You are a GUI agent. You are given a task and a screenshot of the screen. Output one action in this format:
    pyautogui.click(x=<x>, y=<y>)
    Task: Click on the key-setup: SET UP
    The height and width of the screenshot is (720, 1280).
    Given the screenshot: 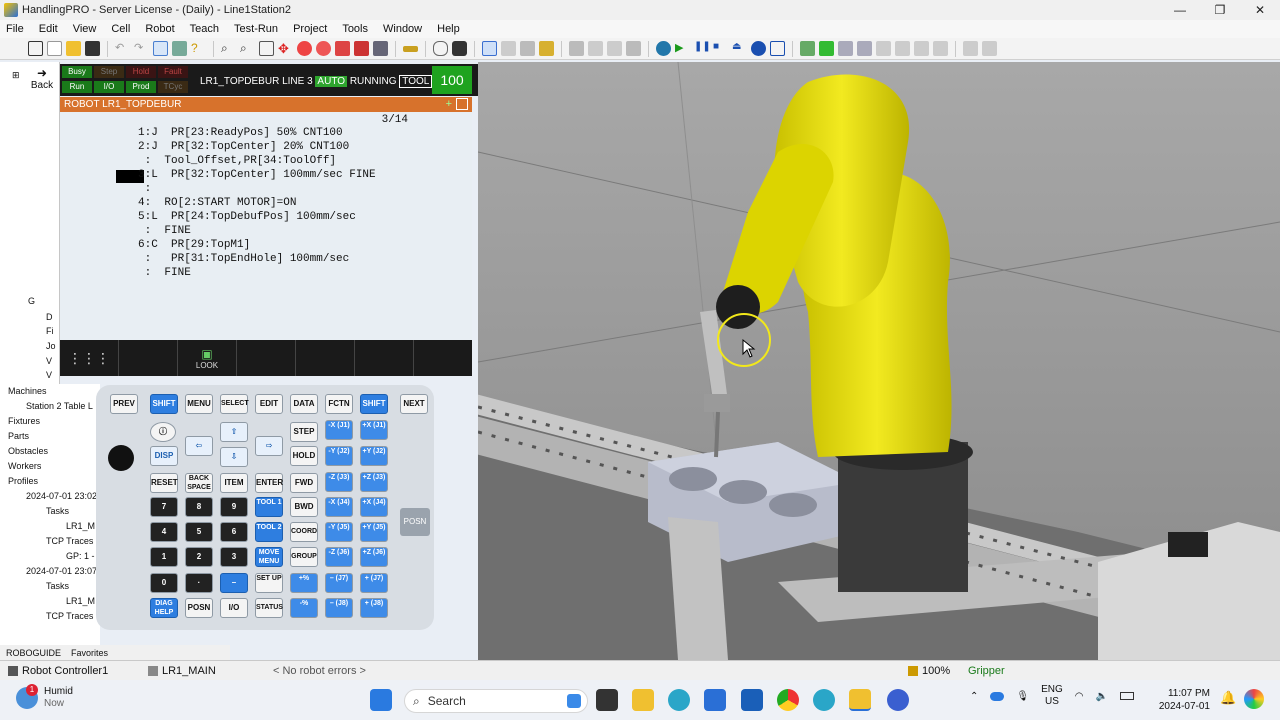 What is the action you would take?
    pyautogui.click(x=269, y=583)
    